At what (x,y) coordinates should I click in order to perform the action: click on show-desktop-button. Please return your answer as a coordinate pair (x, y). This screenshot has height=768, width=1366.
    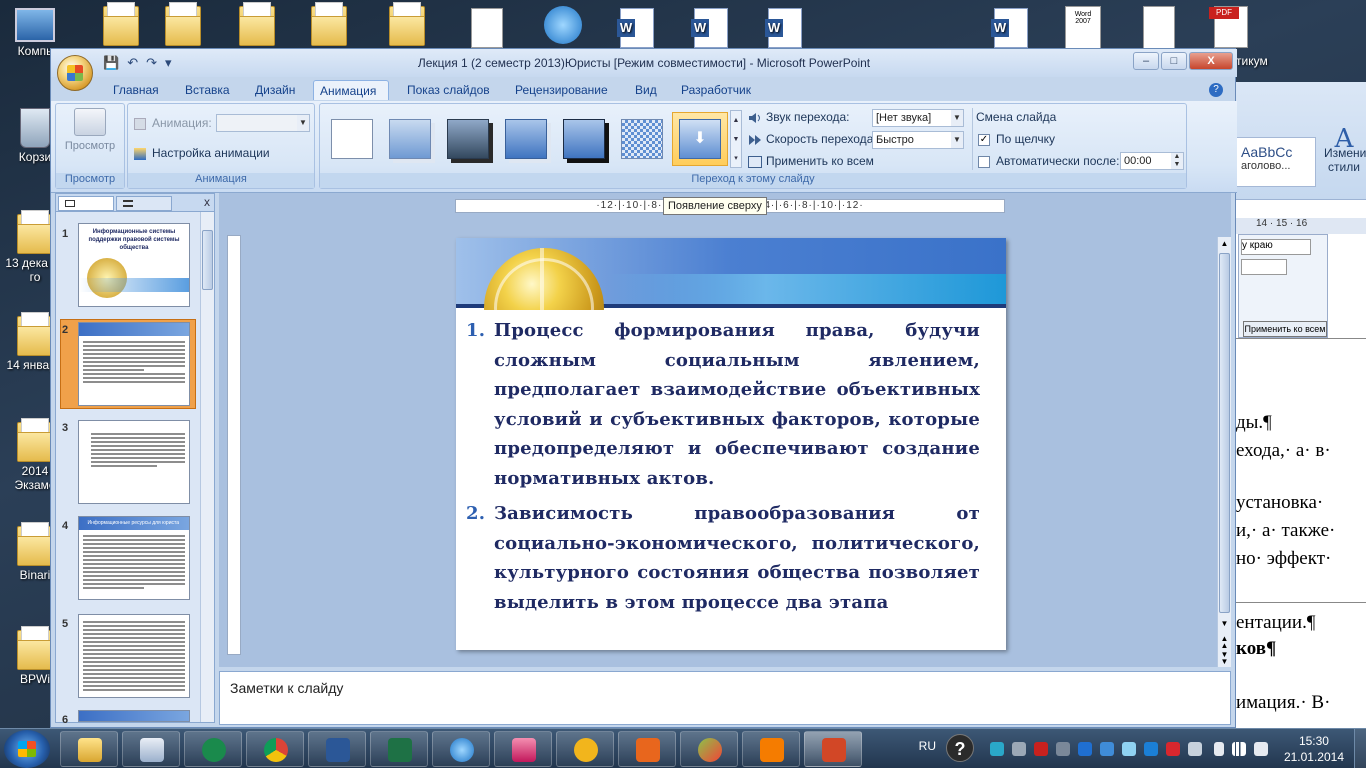
    Looking at the image, I should click on (1360, 748).